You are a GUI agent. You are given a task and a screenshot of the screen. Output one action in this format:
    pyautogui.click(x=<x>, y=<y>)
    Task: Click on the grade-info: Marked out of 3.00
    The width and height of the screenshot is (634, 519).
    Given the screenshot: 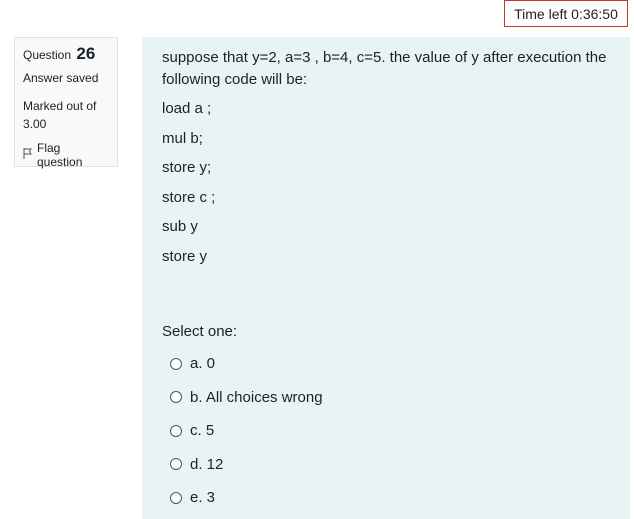 What is the action you would take?
    pyautogui.click(x=60, y=115)
    